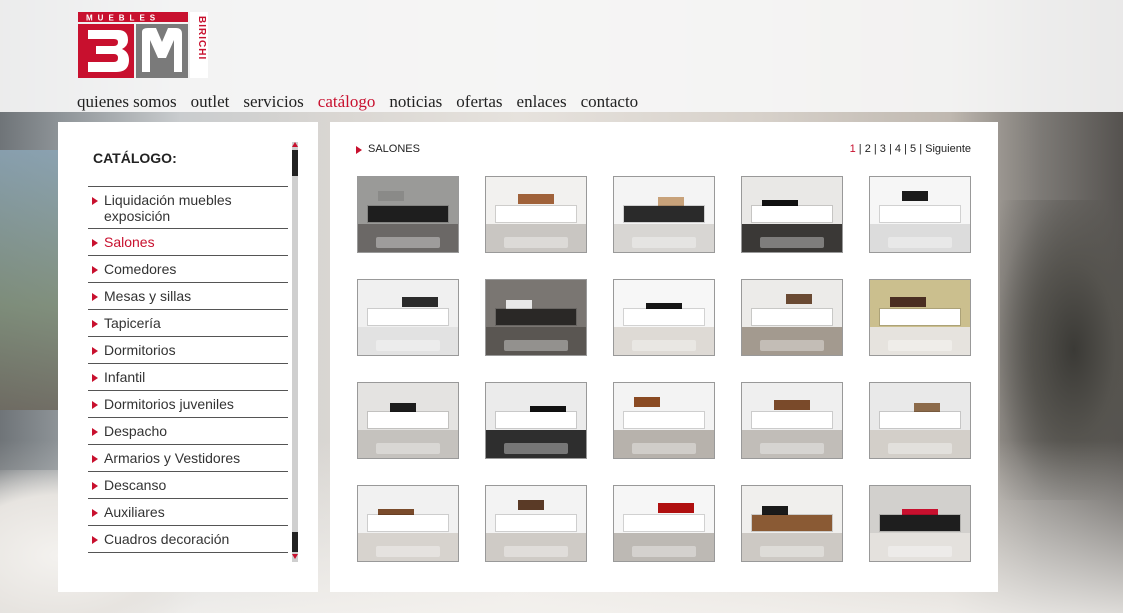 Image resolution: width=1123 pixels, height=613 pixels. What do you see at coordinates (948, 149) in the screenshot?
I see `next-page-link: Siguiente` at bounding box center [948, 149].